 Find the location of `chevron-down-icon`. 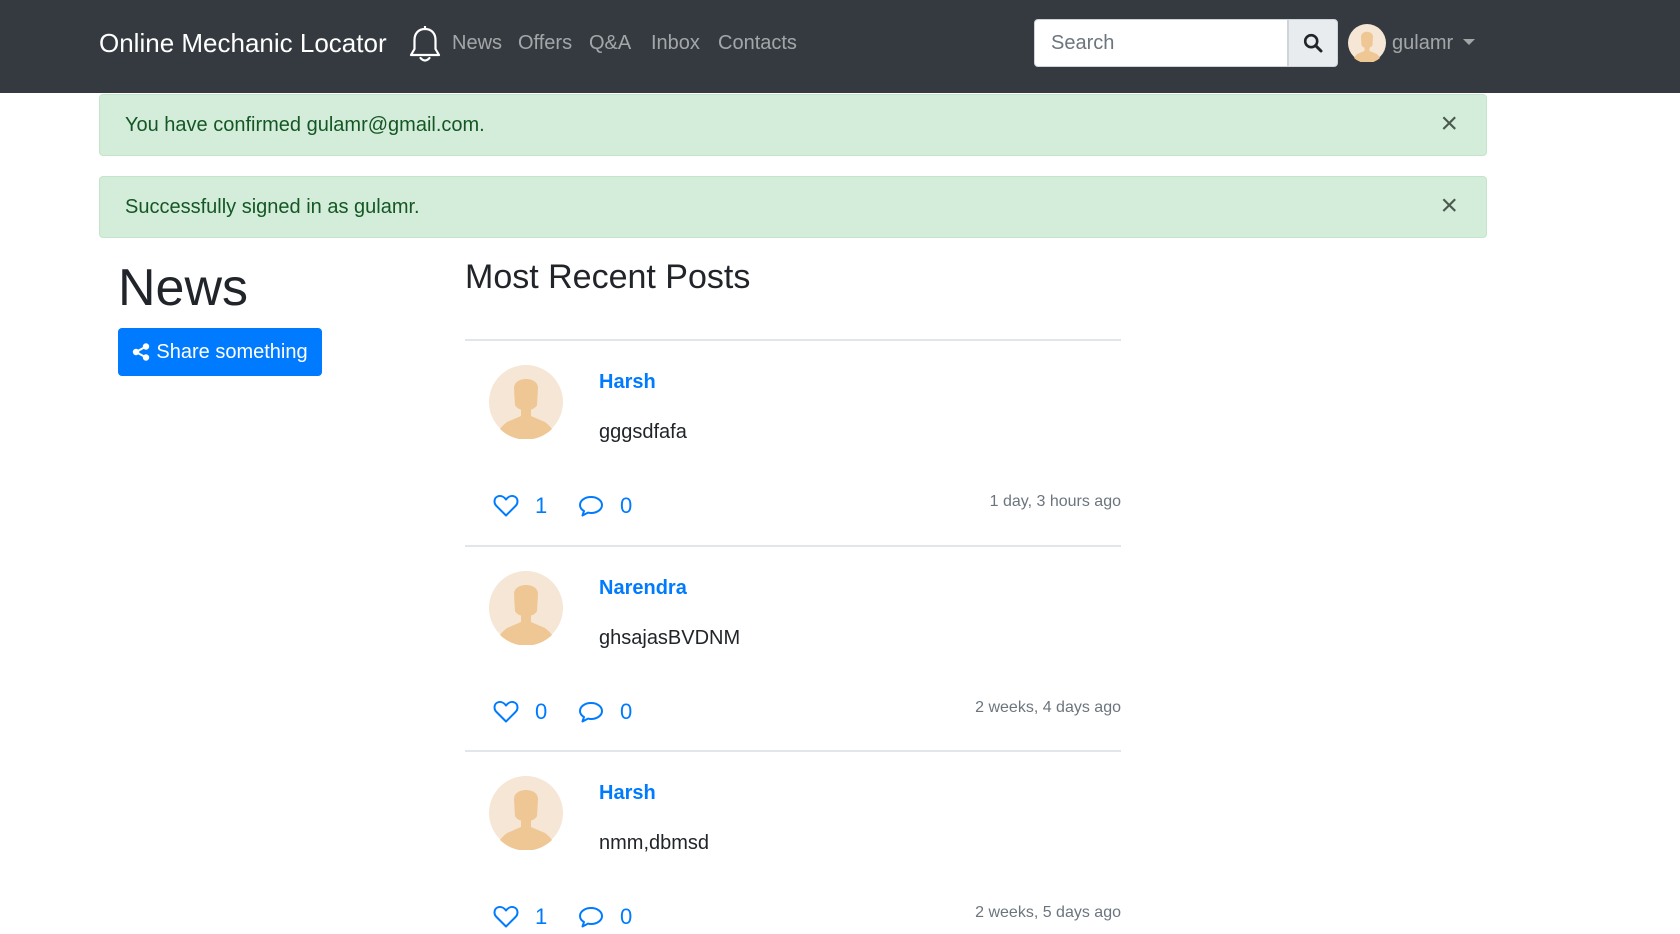

chevron-down-icon is located at coordinates (1469, 42).